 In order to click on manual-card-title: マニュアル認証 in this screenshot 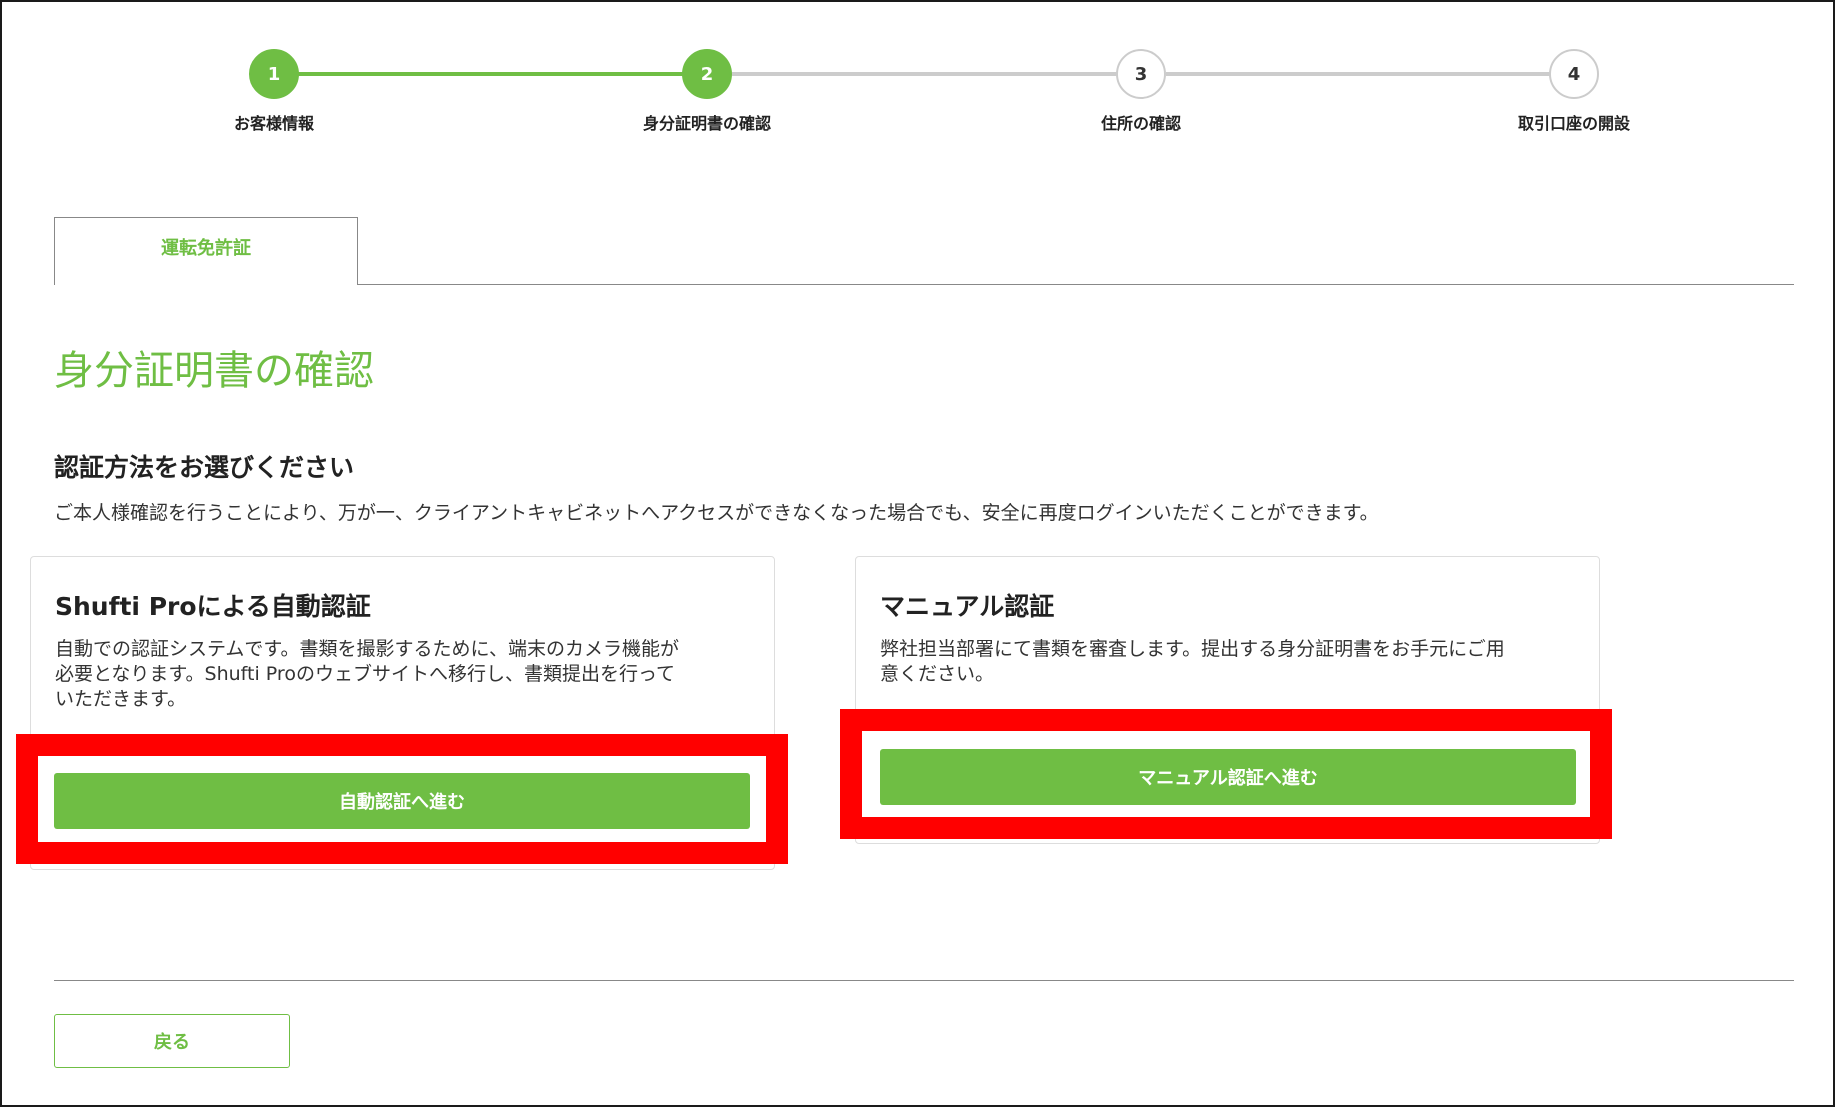, I will do `click(967, 606)`.